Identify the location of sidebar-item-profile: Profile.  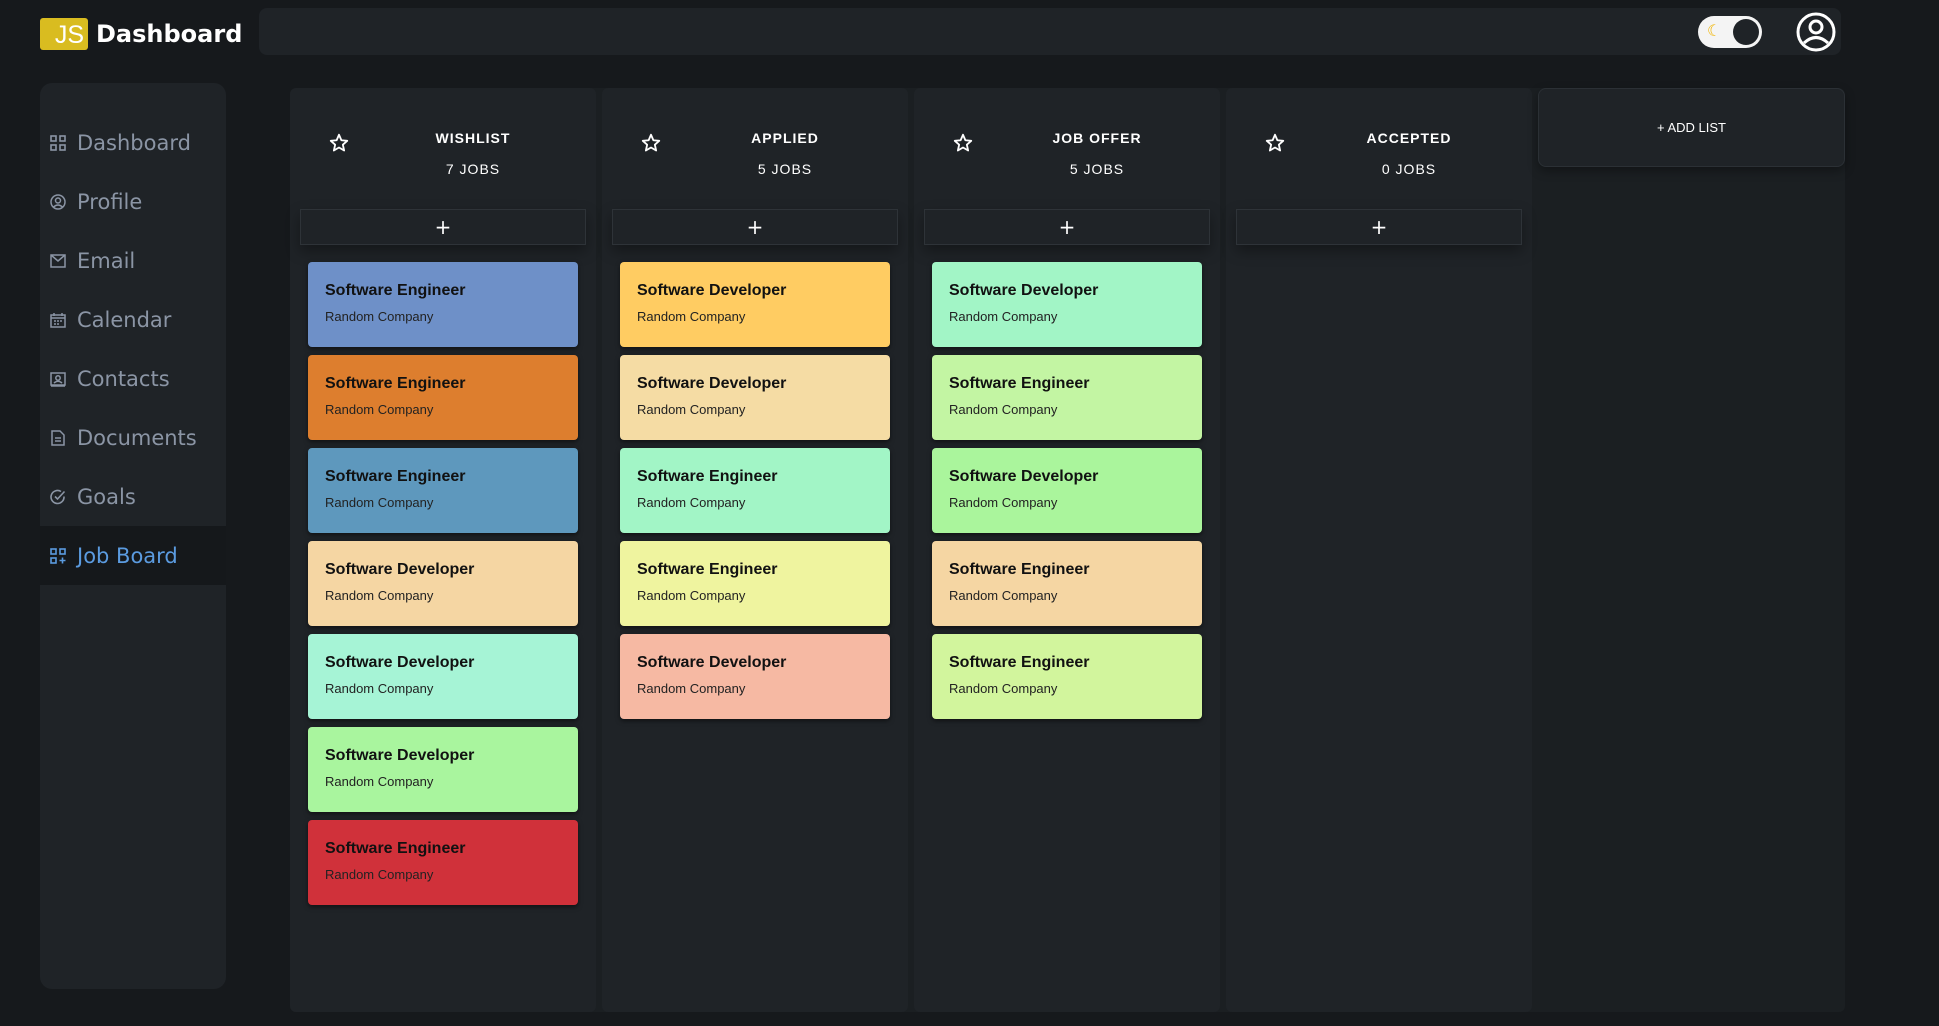
(133, 201).